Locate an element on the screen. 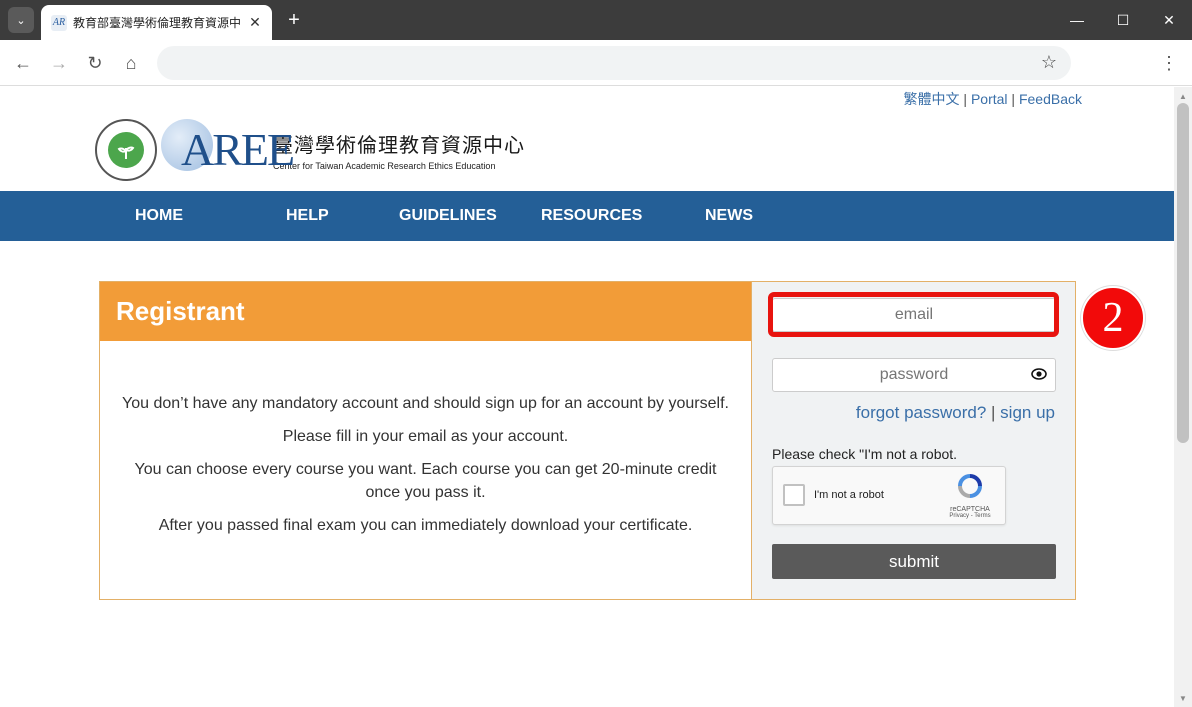 The height and width of the screenshot is (707, 1192). seal-center is located at coordinates (126, 150).